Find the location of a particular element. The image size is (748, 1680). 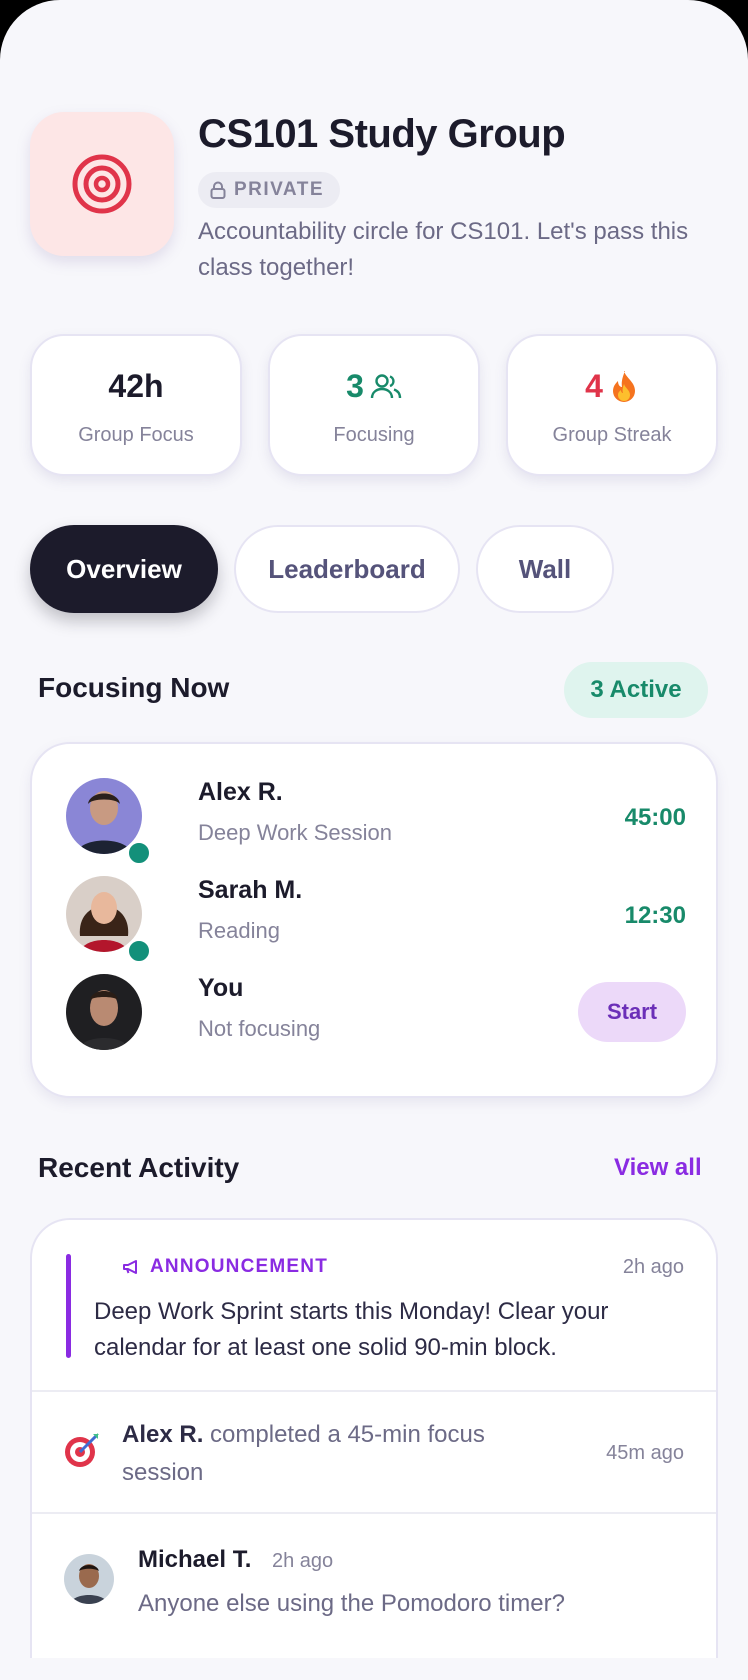

target-icon is located at coordinates (102, 184).